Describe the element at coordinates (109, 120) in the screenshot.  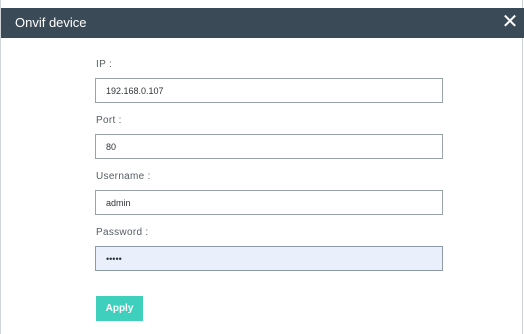
I see `port-label: Port :` at that location.